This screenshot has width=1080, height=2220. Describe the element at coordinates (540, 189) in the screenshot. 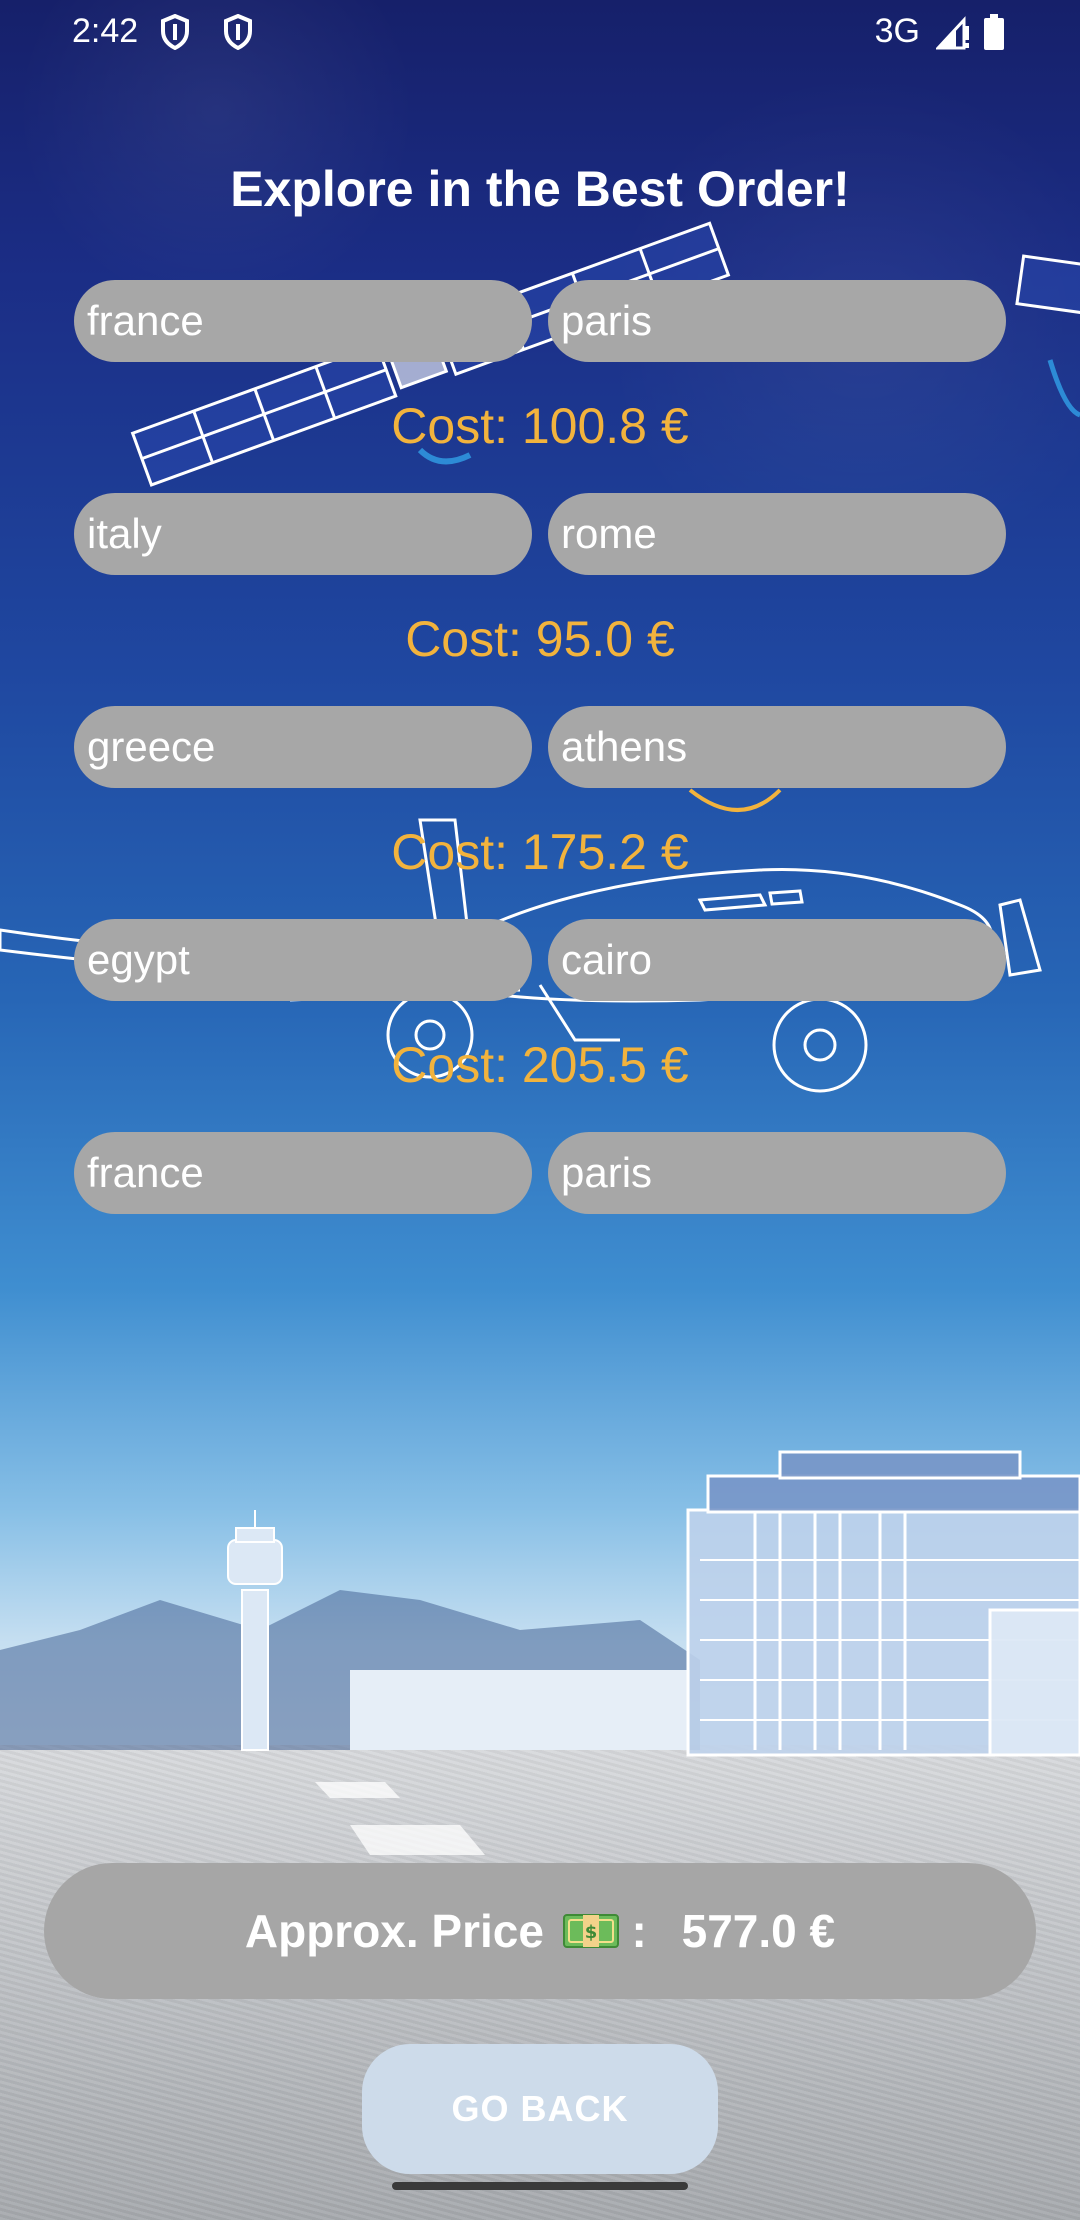

I see `page-title: Explore in the Best Order!` at that location.